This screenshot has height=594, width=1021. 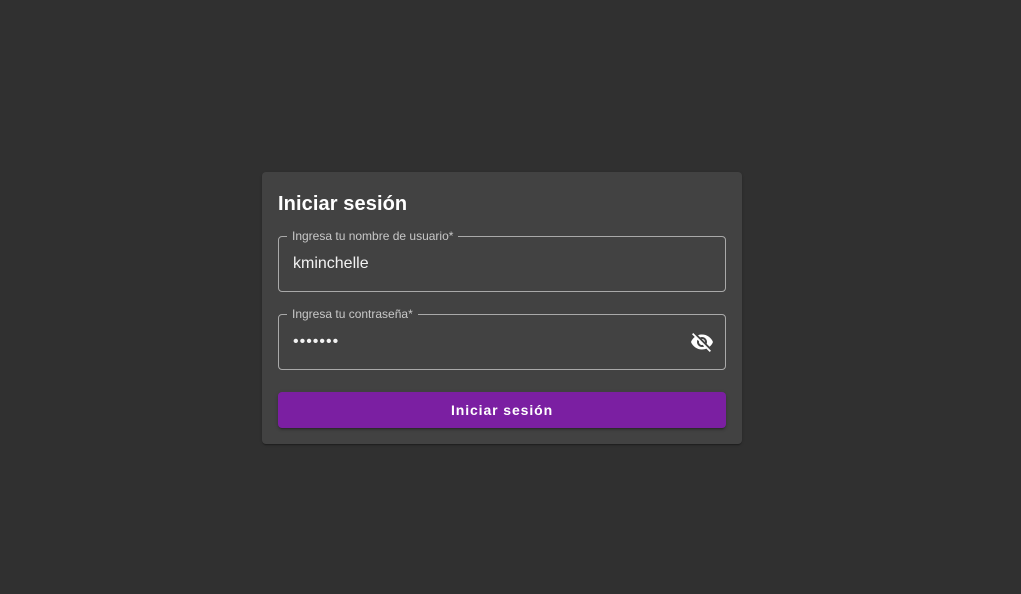 What do you see at coordinates (343, 204) in the screenshot?
I see `card-title: Iniciar sesión` at bounding box center [343, 204].